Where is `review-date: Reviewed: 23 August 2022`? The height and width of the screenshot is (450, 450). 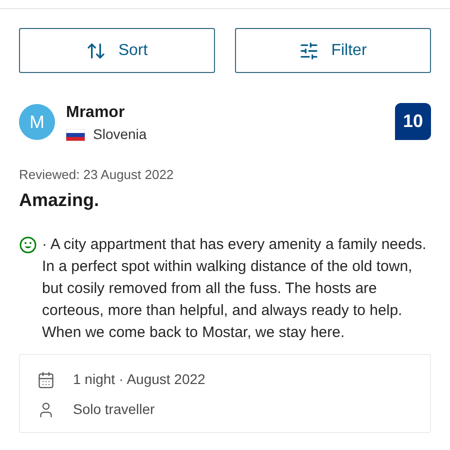
review-date: Reviewed: 23 August 2022 is located at coordinates (97, 175).